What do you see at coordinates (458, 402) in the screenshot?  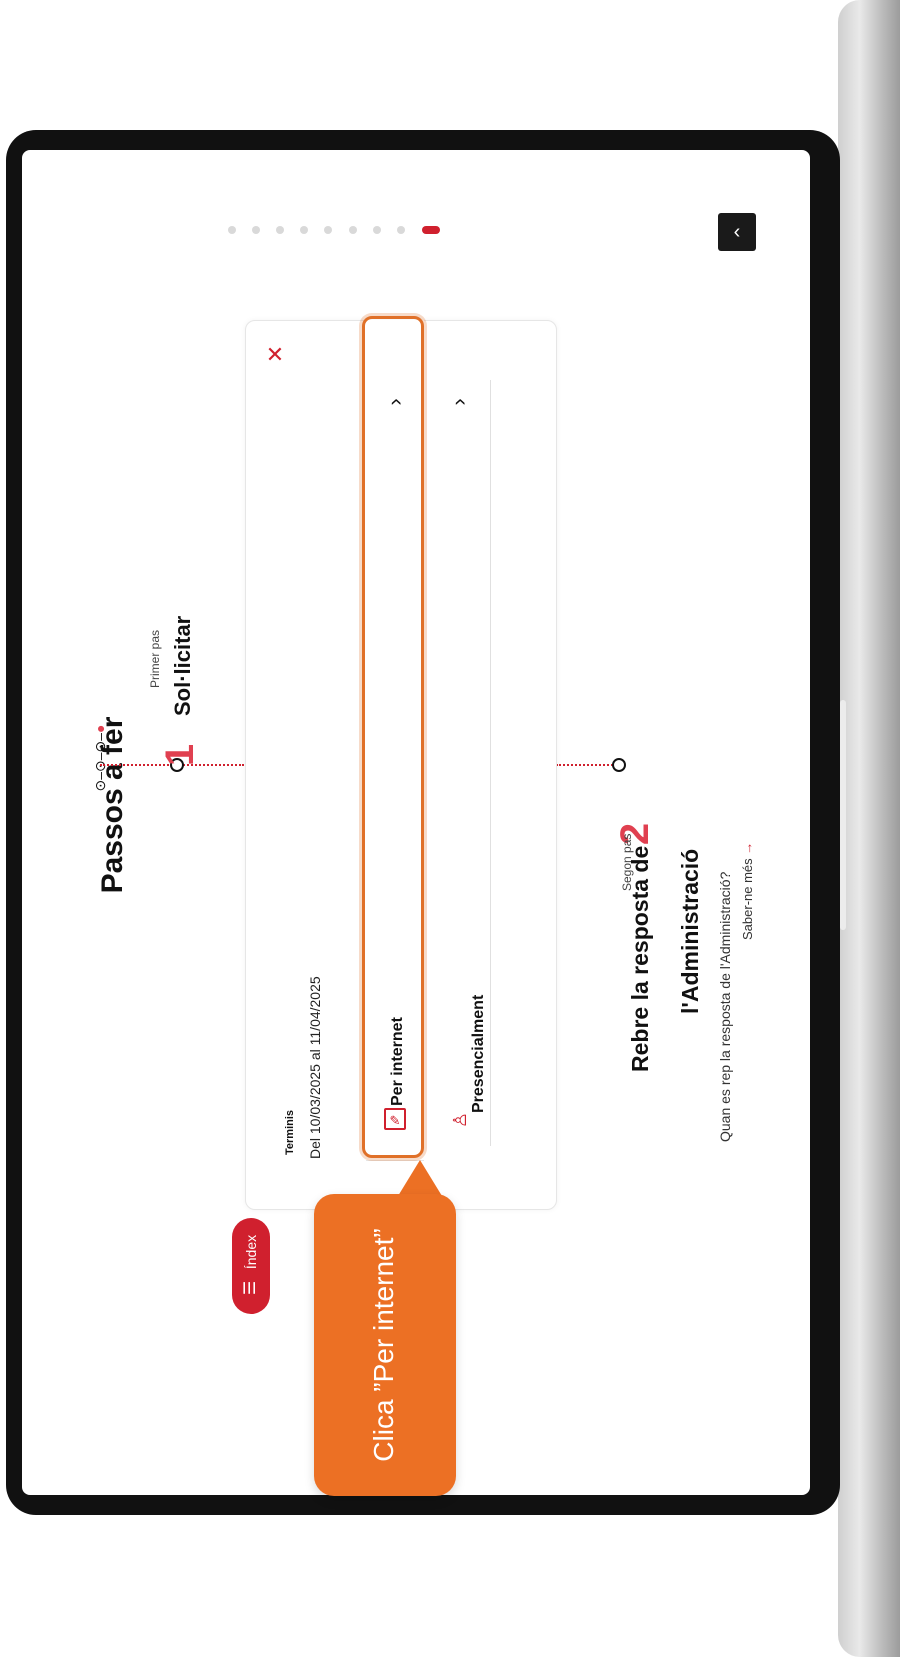 I see `chevron-right-icon: ›` at bounding box center [458, 402].